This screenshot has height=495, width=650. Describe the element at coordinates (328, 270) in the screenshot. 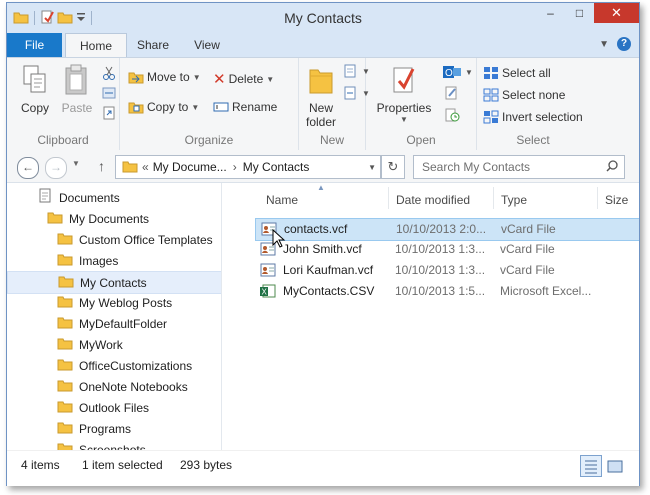

I see `file-name: Lori Kaufman.vcf` at that location.